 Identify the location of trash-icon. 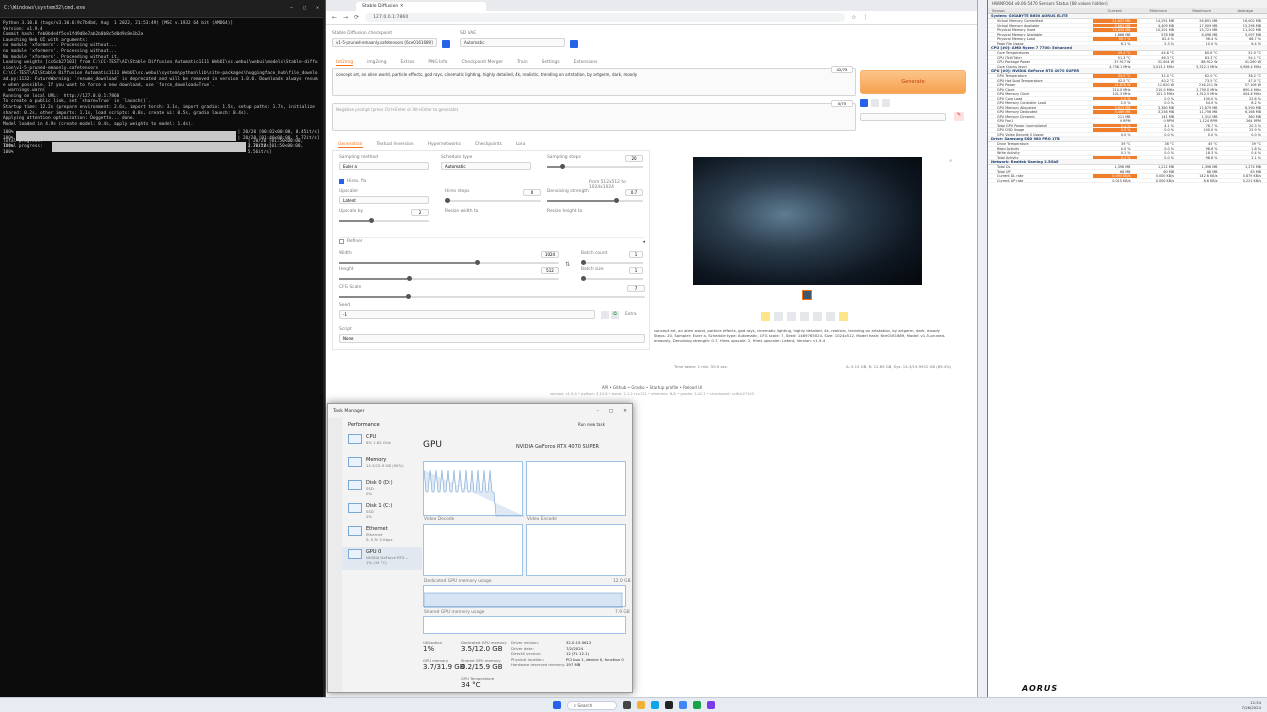
(875, 103).